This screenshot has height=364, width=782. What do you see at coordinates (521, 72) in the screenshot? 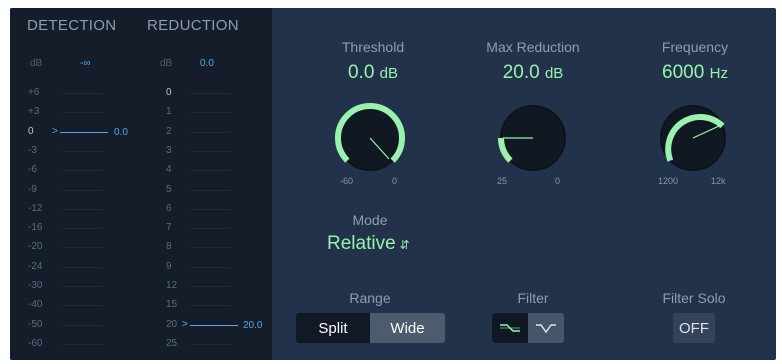
I see `max-reduction-number: 20.0` at bounding box center [521, 72].